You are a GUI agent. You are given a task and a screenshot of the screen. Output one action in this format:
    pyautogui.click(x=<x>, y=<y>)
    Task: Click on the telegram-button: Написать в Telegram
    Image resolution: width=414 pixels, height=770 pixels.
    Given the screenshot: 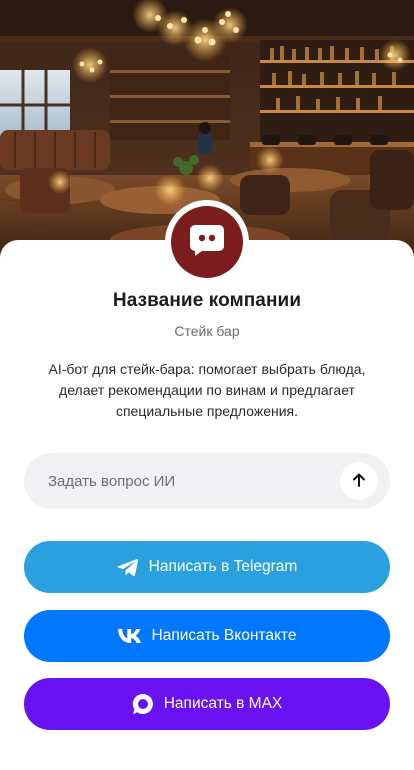 What is the action you would take?
    pyautogui.click(x=207, y=567)
    